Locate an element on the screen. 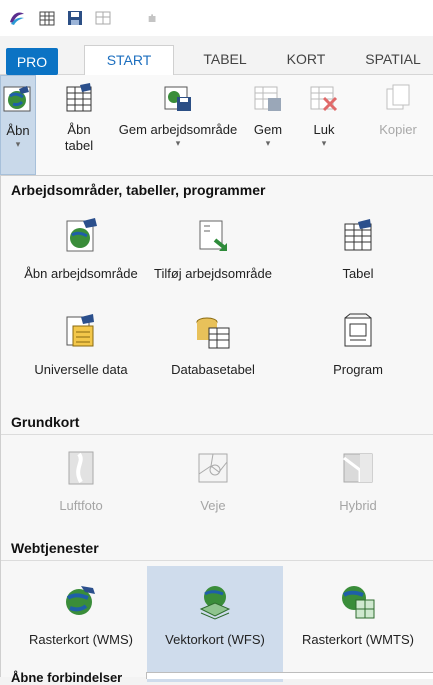 The image size is (433, 685). section-connections: Åbne forbindelser is located at coordinates (67, 677).